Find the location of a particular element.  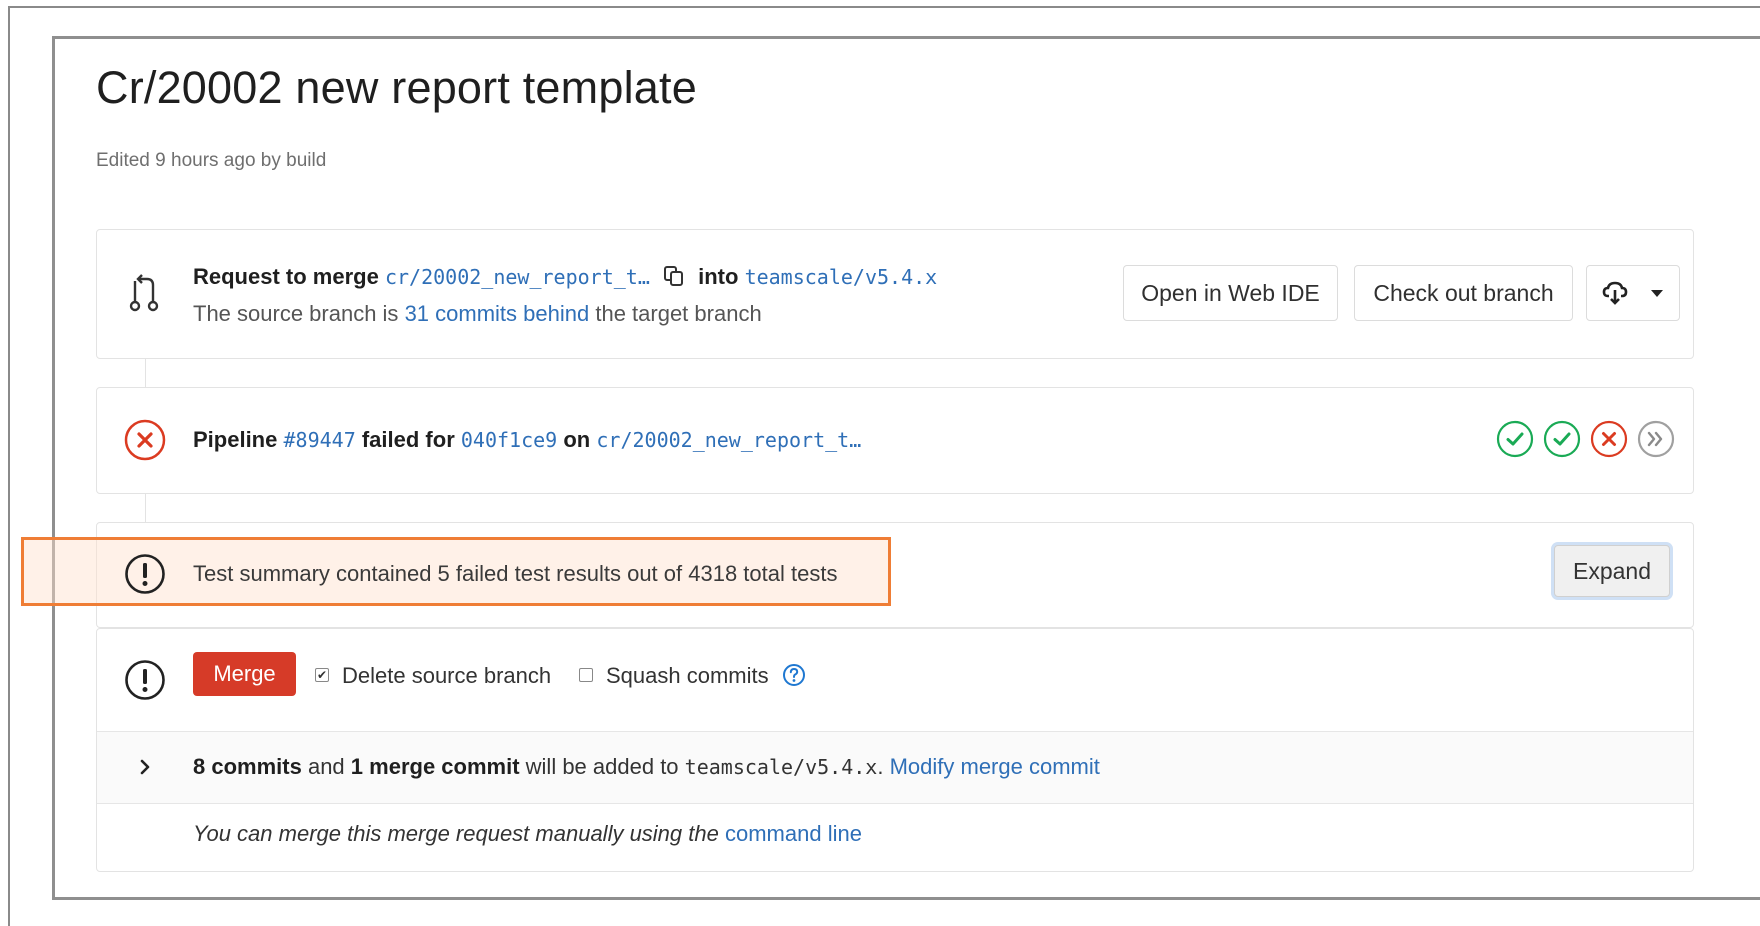

help-icon is located at coordinates (794, 675).